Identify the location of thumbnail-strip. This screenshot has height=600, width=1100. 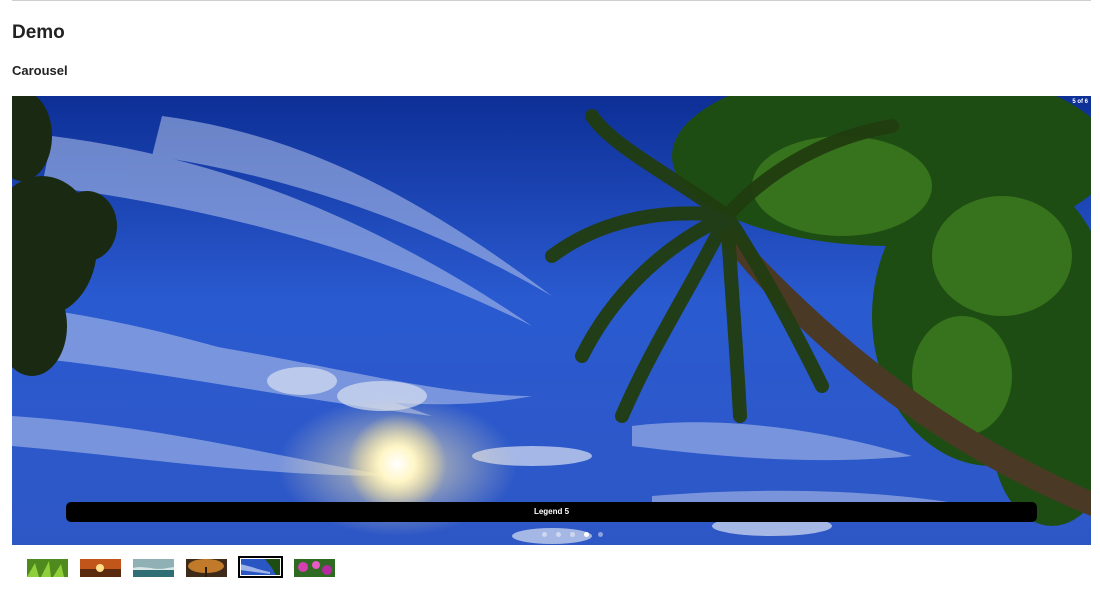
(181, 567).